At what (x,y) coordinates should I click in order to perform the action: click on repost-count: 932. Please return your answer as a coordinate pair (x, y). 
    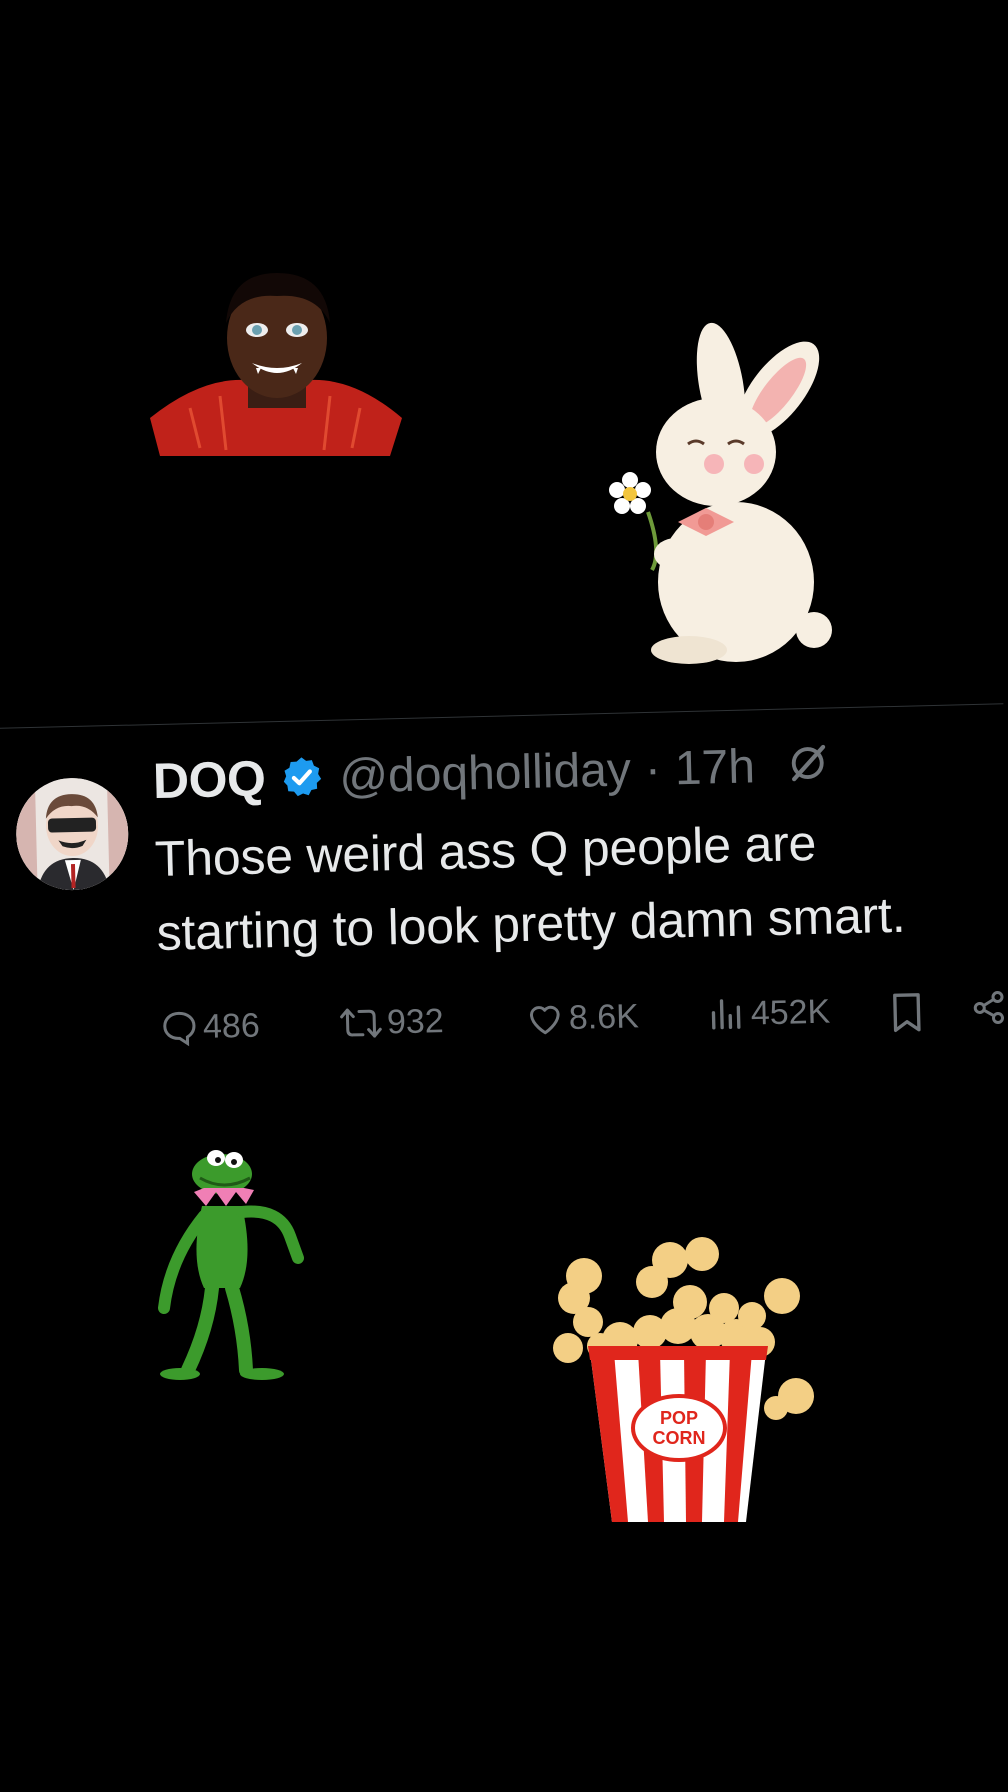
    Looking at the image, I should click on (415, 1021).